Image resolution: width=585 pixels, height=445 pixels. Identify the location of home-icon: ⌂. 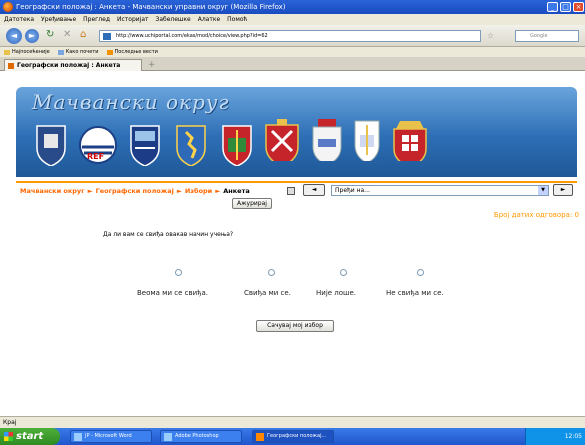
(83, 34).